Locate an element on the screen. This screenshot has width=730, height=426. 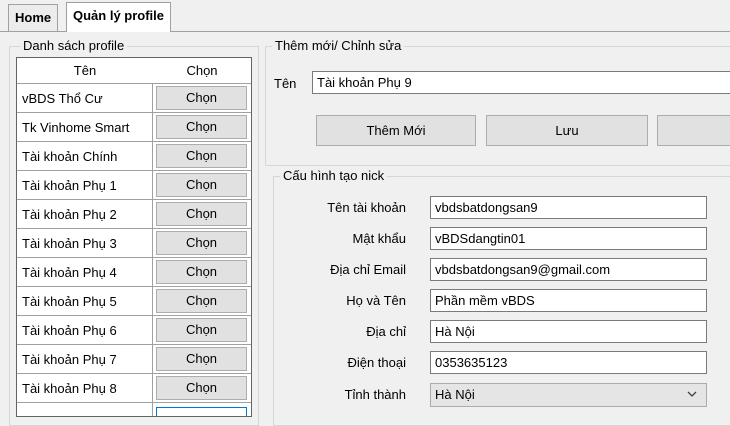
grid-header-name: Tên is located at coordinates (85, 70).